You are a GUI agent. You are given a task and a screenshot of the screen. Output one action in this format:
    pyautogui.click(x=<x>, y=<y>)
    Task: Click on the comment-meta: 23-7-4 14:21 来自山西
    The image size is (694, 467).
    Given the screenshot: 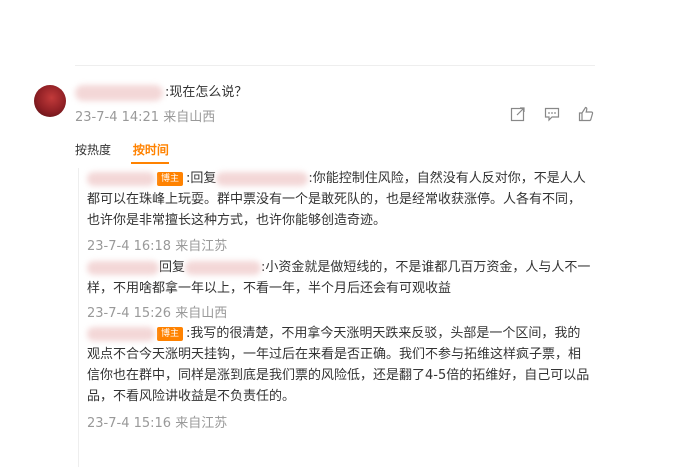 What is the action you would take?
    pyautogui.click(x=145, y=117)
    